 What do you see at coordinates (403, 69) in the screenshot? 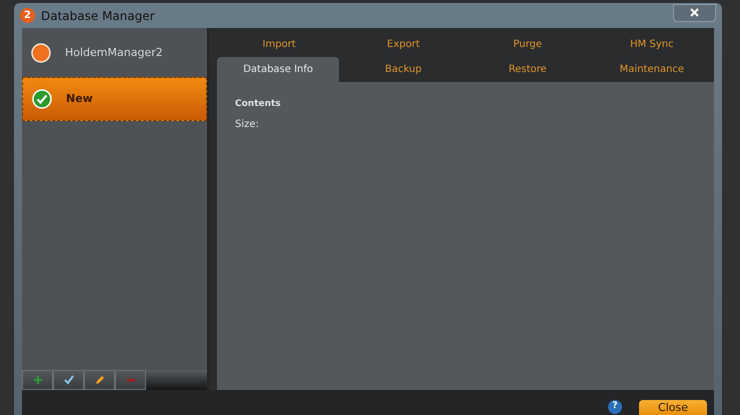
I see `tab: Backup` at bounding box center [403, 69].